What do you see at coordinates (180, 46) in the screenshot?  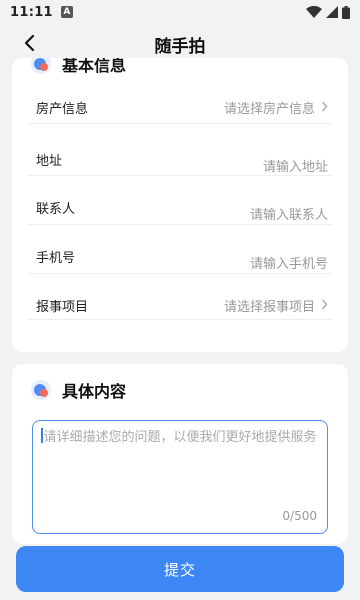 I see `page-title: 随手拍` at bounding box center [180, 46].